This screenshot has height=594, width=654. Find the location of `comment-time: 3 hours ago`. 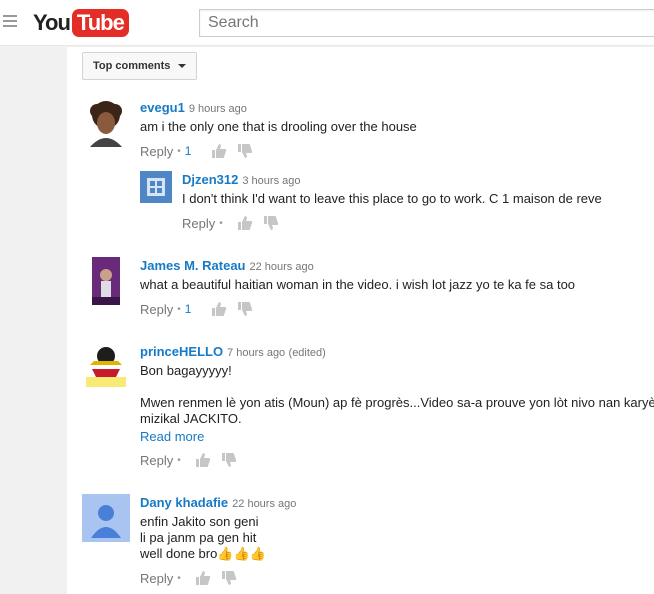

comment-time: 3 hours ago is located at coordinates (271, 181).